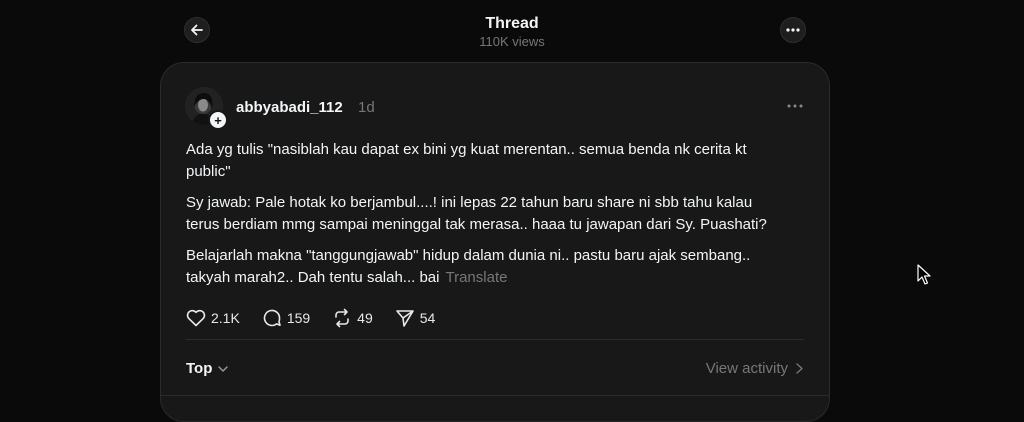  Describe the element at coordinates (298, 318) in the screenshot. I see `reply-count: 159` at that location.